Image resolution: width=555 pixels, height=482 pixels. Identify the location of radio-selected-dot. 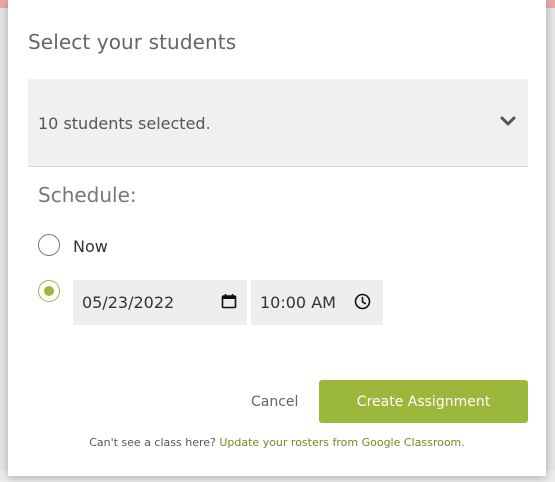
(49, 291).